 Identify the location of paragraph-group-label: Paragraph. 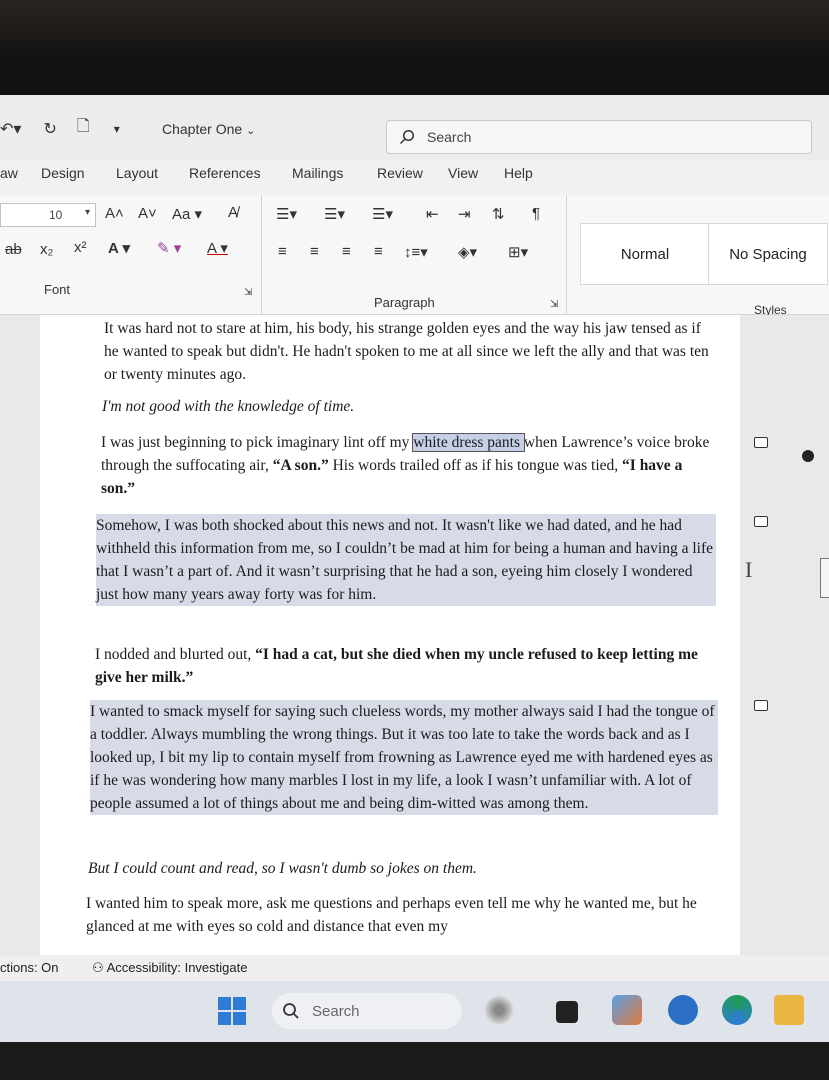
(404, 302).